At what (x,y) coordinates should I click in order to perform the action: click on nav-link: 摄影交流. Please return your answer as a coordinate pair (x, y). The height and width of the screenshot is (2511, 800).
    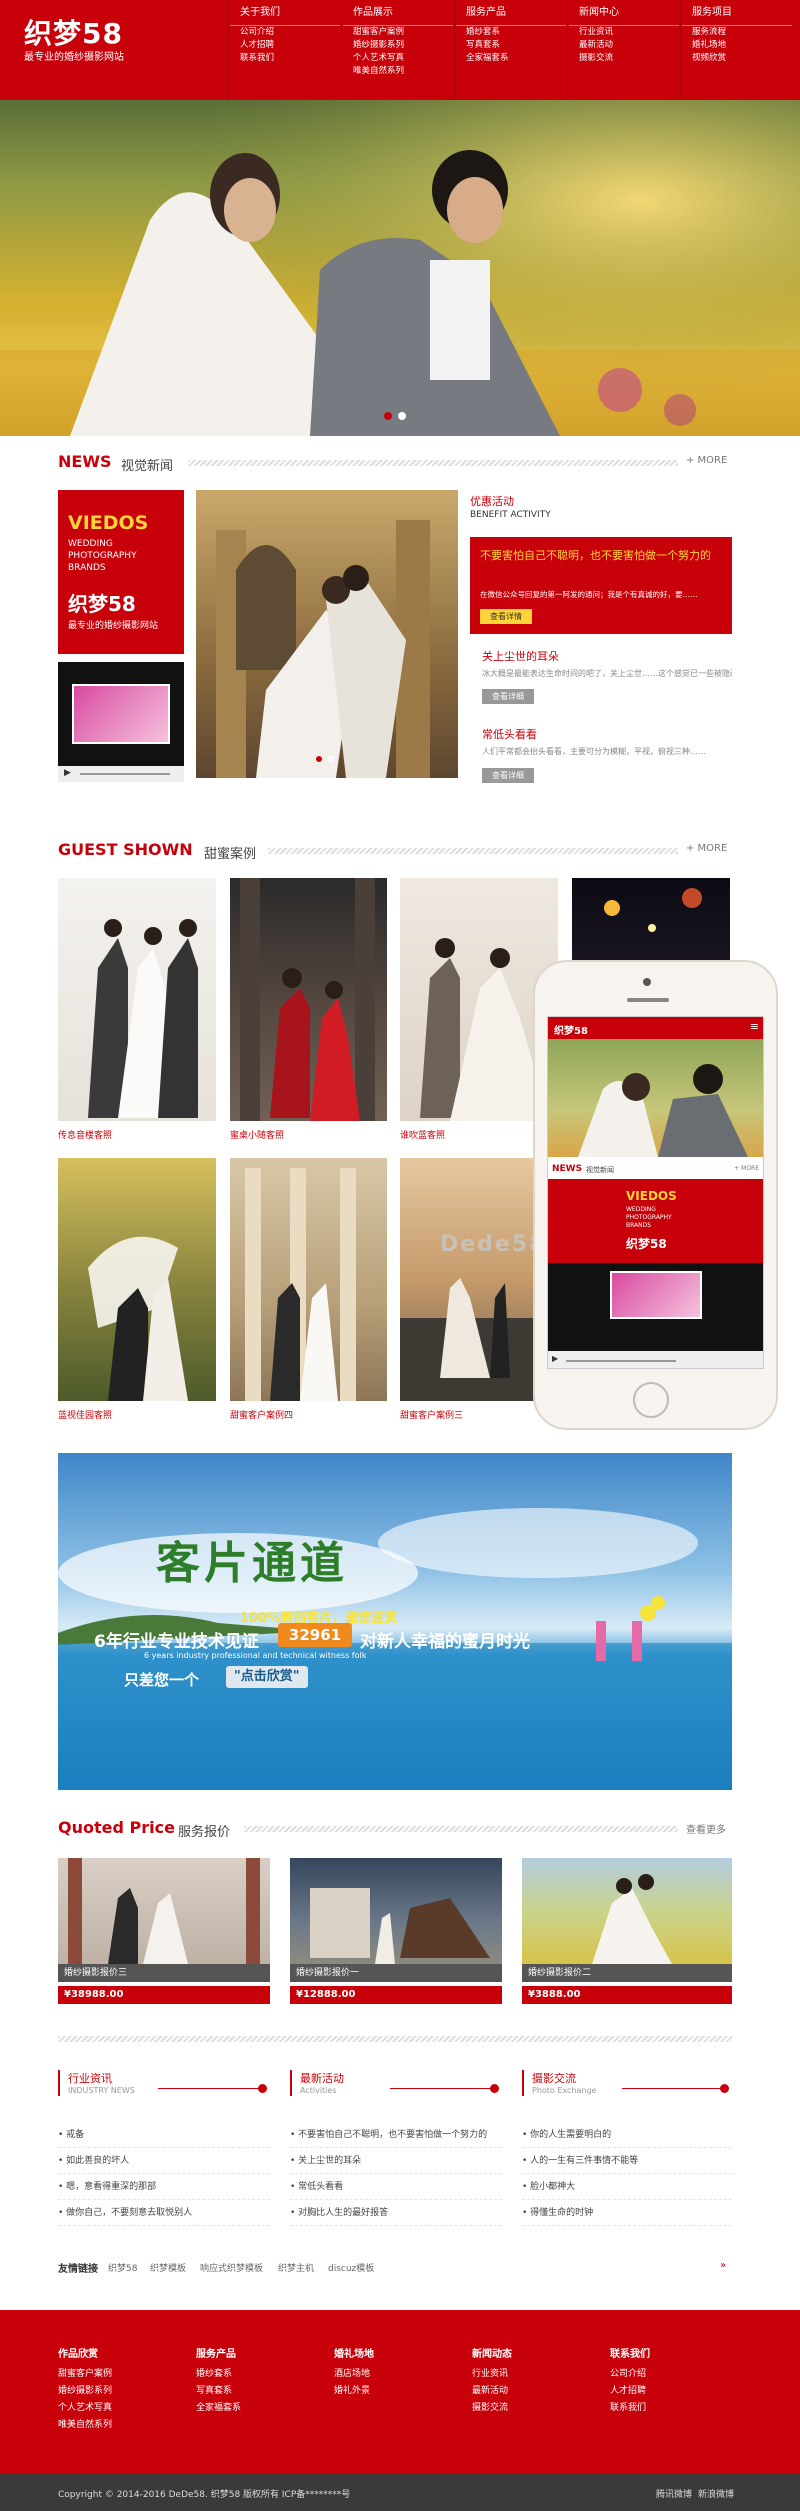
    Looking at the image, I should click on (624, 58).